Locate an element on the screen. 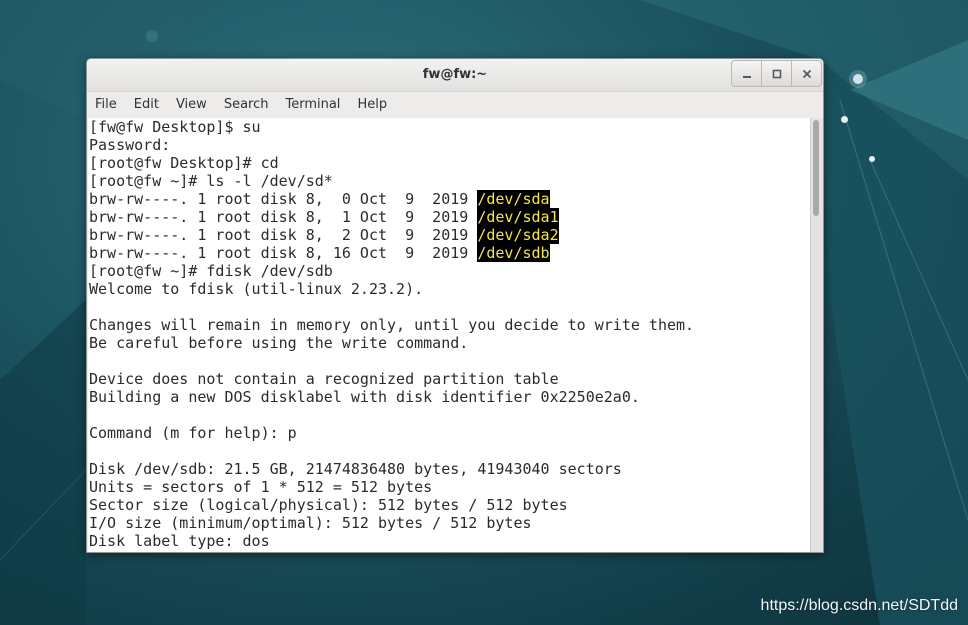 This screenshot has height=625, width=968. menu-search: Search is located at coordinates (247, 105).